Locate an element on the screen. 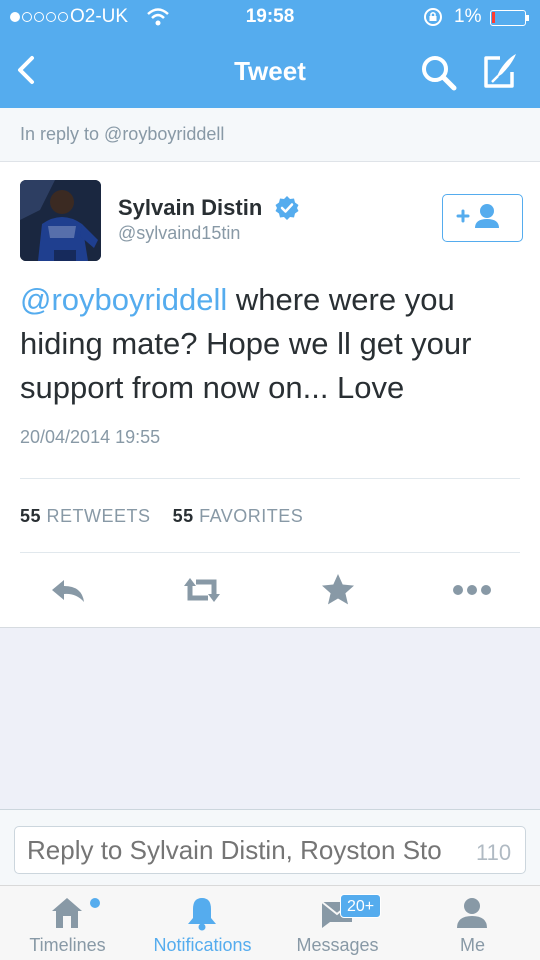  tab-timelines: Timelines is located at coordinates (67, 923).